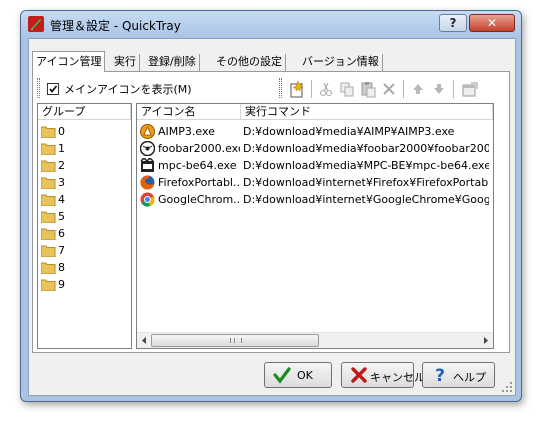  What do you see at coordinates (115, 26) in the screenshot?
I see `window-title: 管理＆設定 - QuickTray` at bounding box center [115, 26].